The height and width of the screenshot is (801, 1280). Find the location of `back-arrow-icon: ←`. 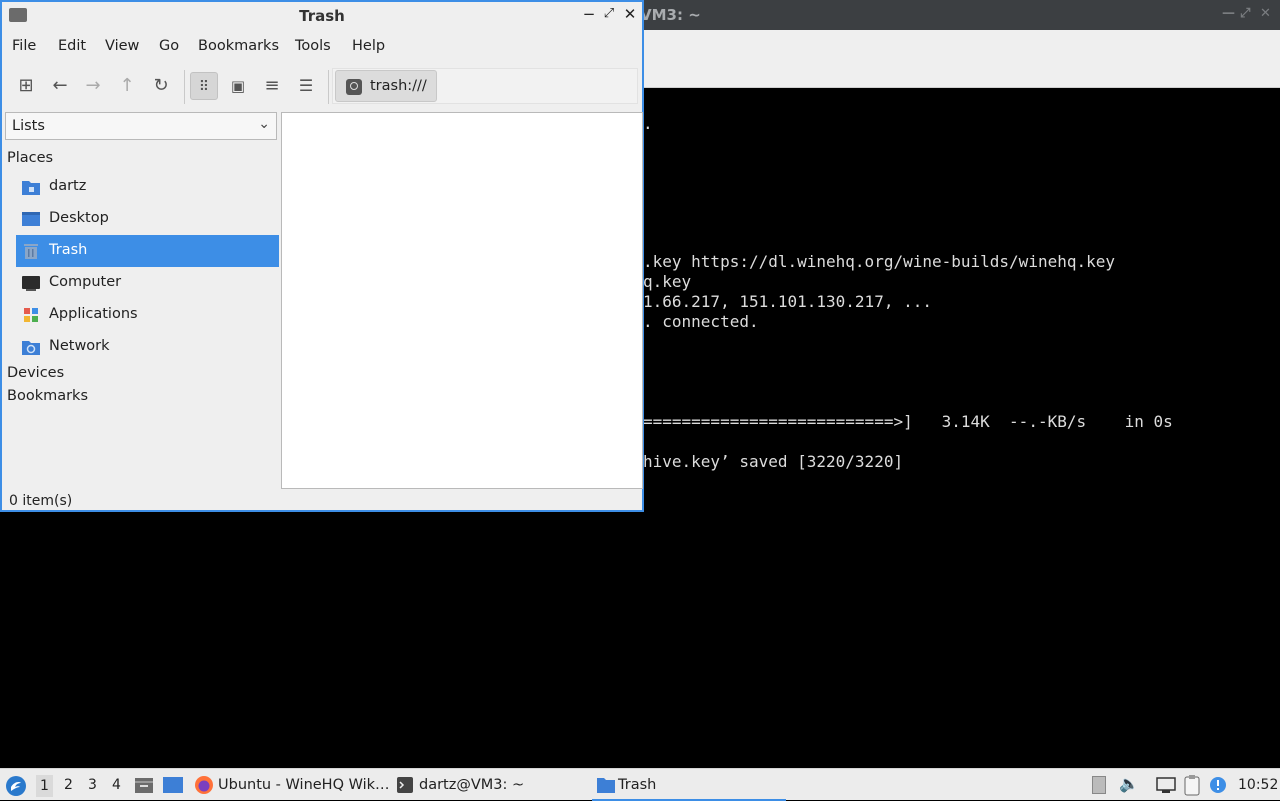

back-arrow-icon: ← is located at coordinates (60, 86).